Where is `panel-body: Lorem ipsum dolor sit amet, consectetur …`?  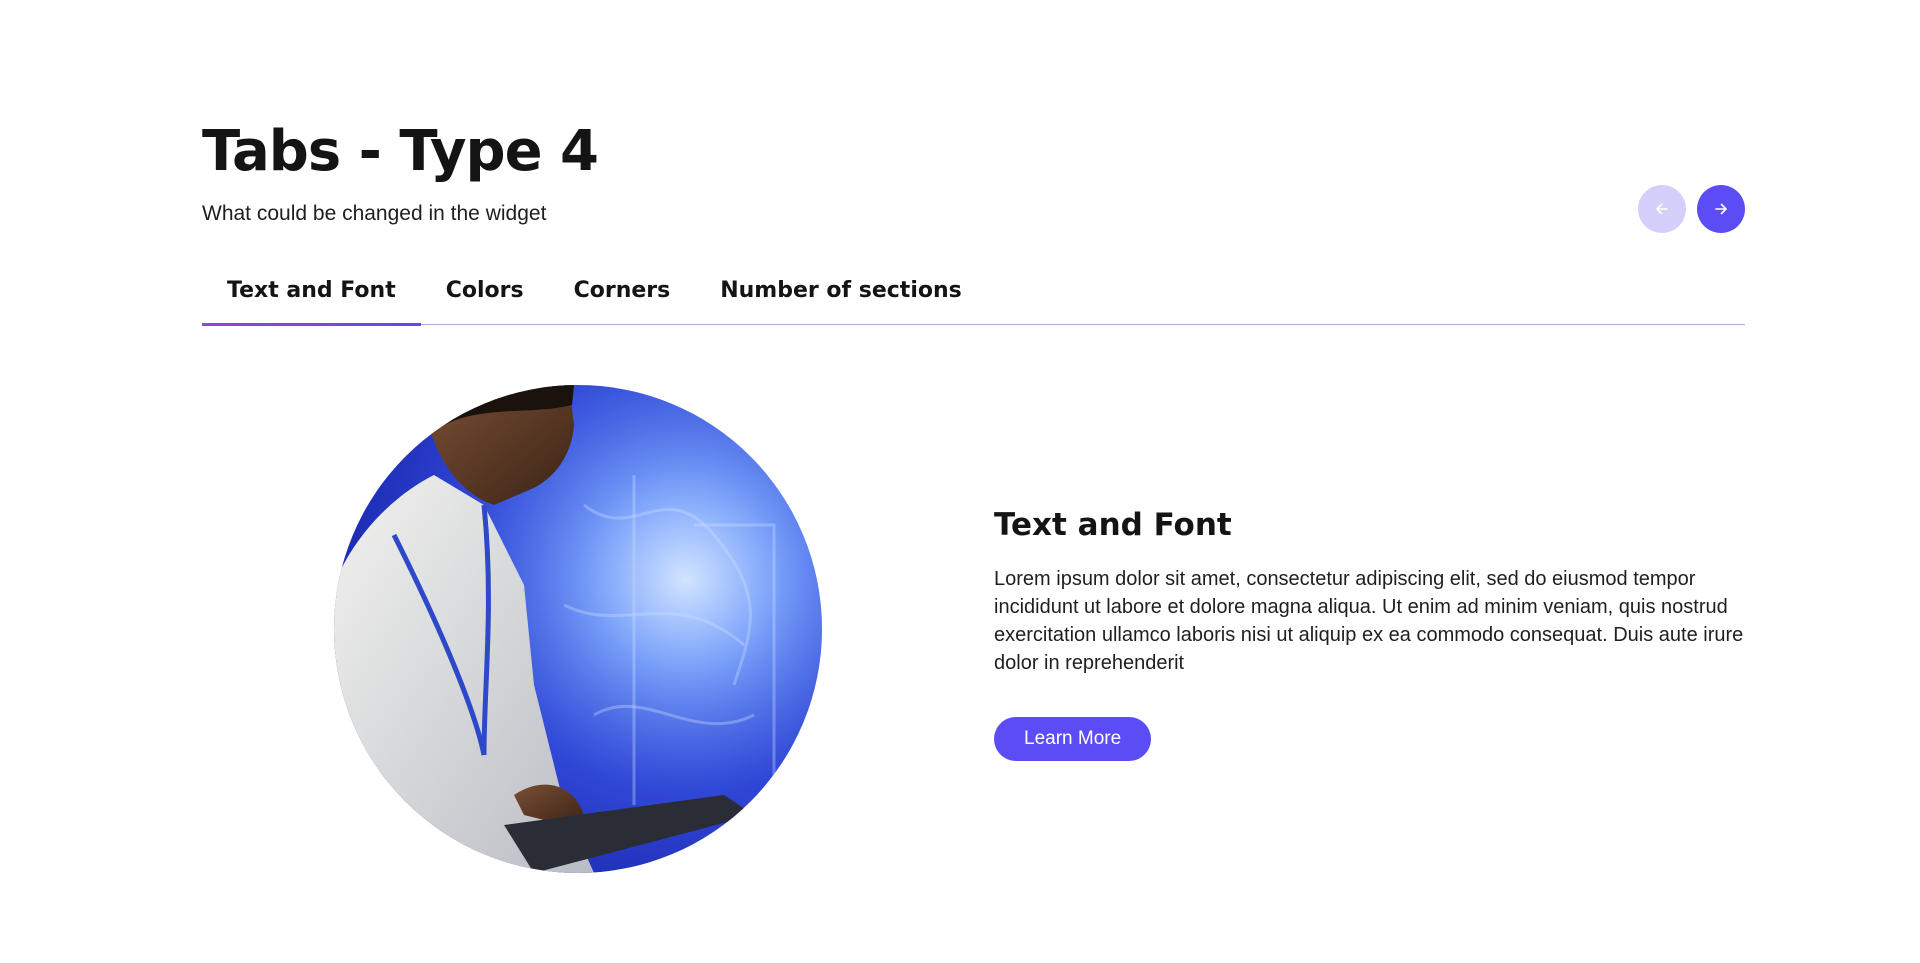
panel-body: Lorem ipsum dolor sit amet, consectetur … is located at coordinates (1369, 621).